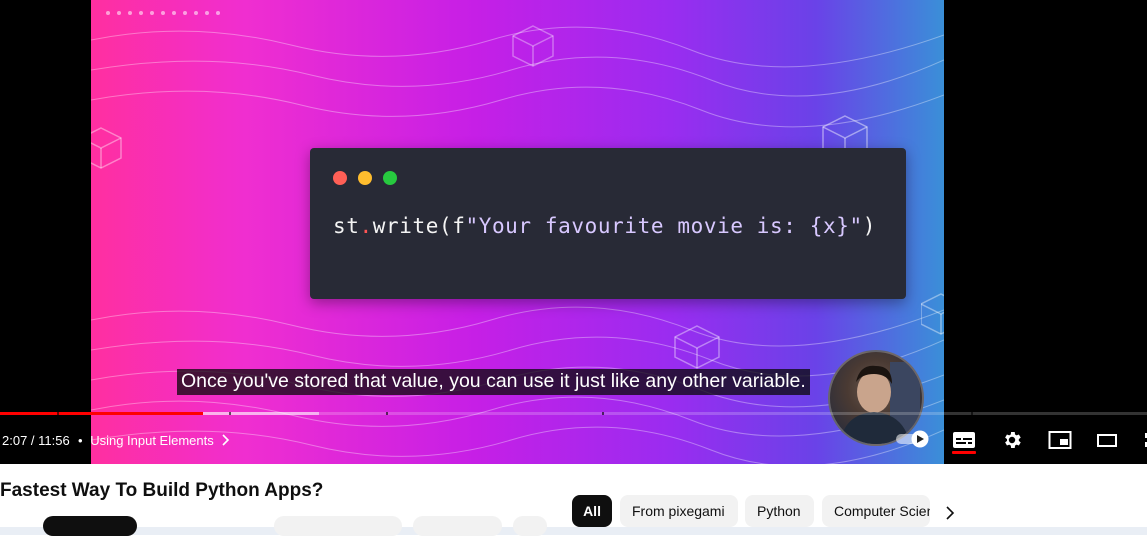 The image size is (1147, 536). What do you see at coordinates (340, 178) in the screenshot?
I see `close-dot-icon` at bounding box center [340, 178].